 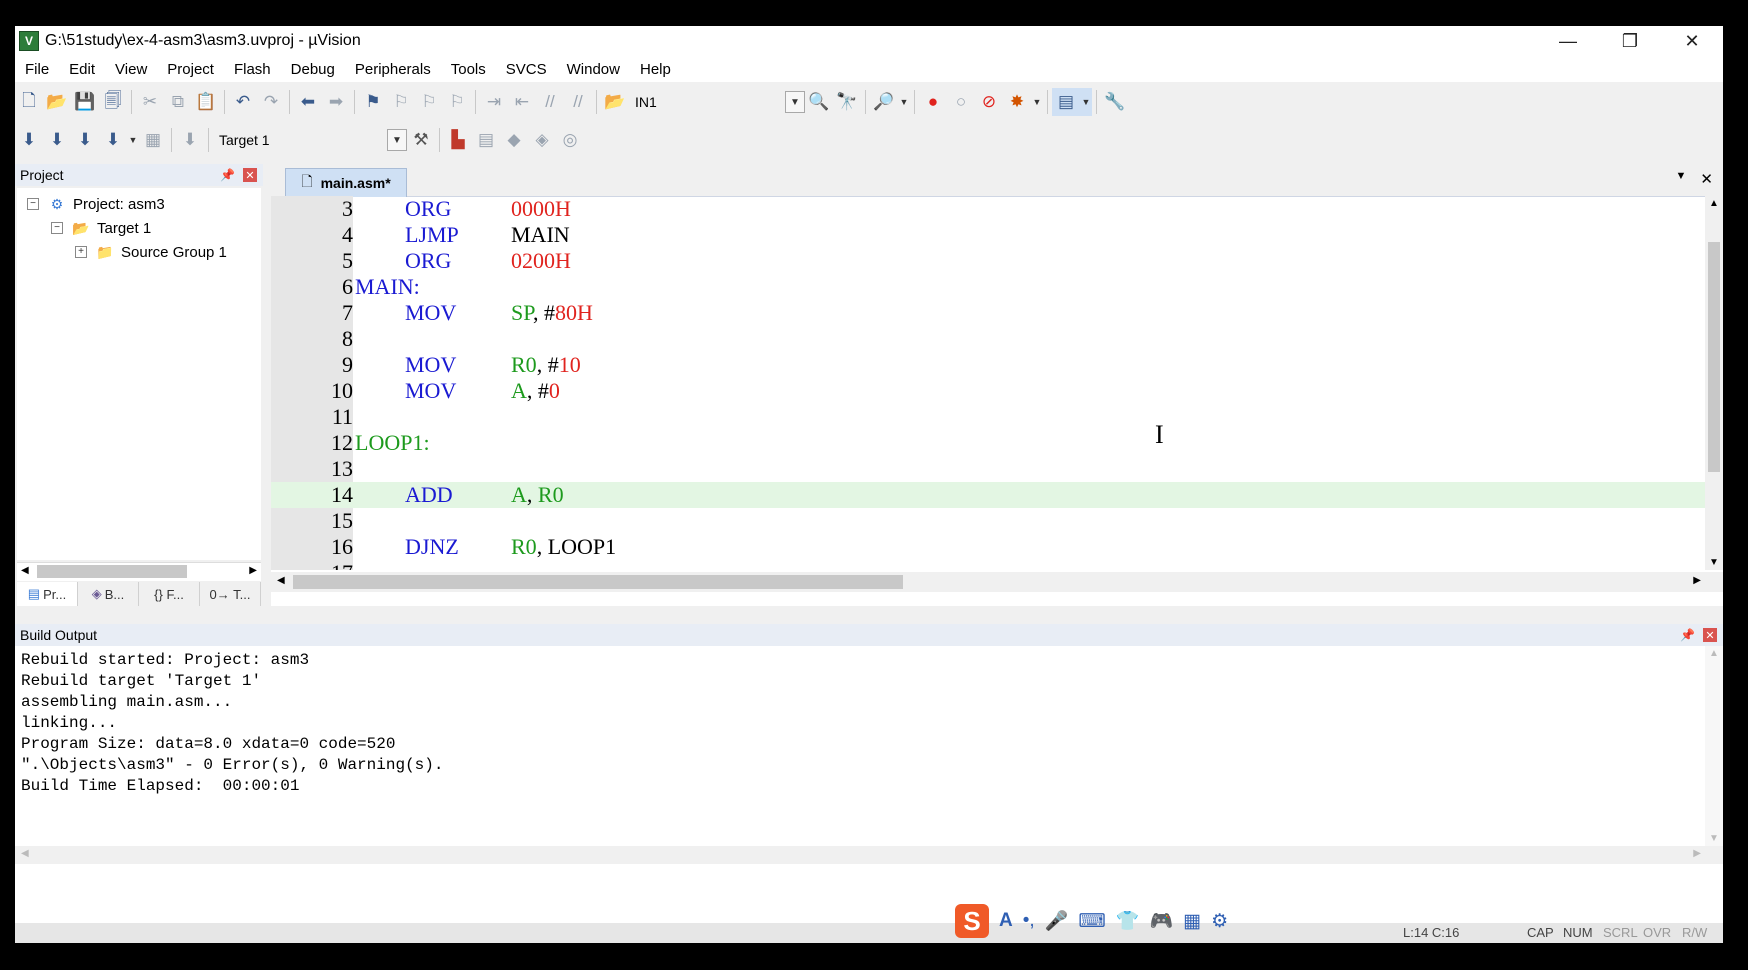 What do you see at coordinates (988, 209) in the screenshot?
I see `code-line: 3 ORG 0000H` at bounding box center [988, 209].